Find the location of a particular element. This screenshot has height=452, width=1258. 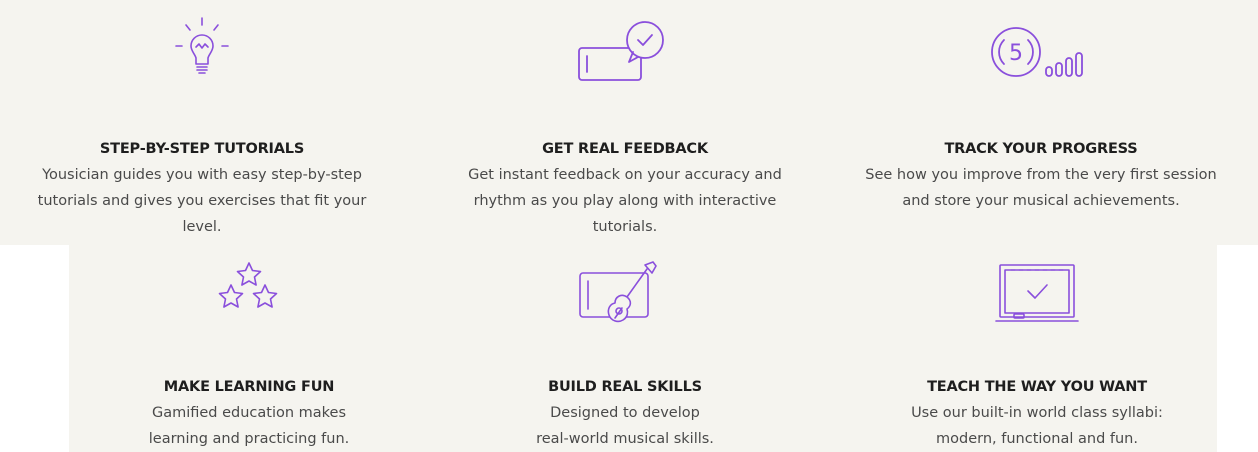

feature-title: BUILD REAL SKILLS is located at coordinates (625, 387).